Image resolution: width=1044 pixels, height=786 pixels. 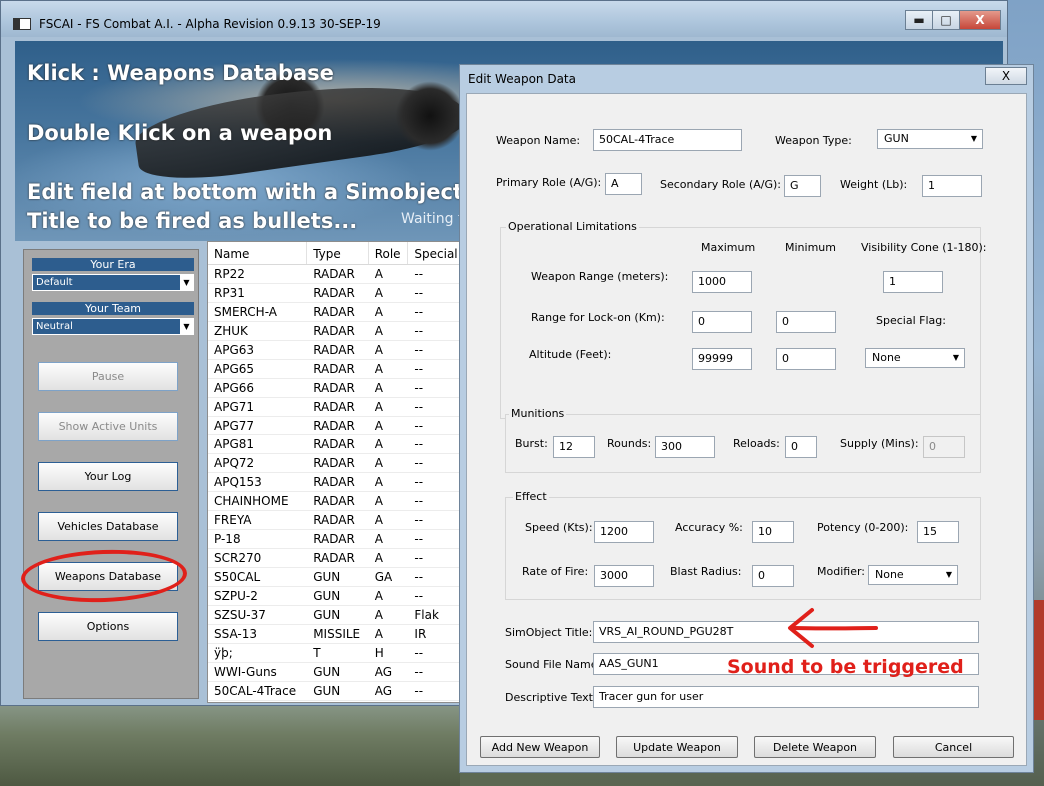 I want to click on row-special: --, so click(x=419, y=558).